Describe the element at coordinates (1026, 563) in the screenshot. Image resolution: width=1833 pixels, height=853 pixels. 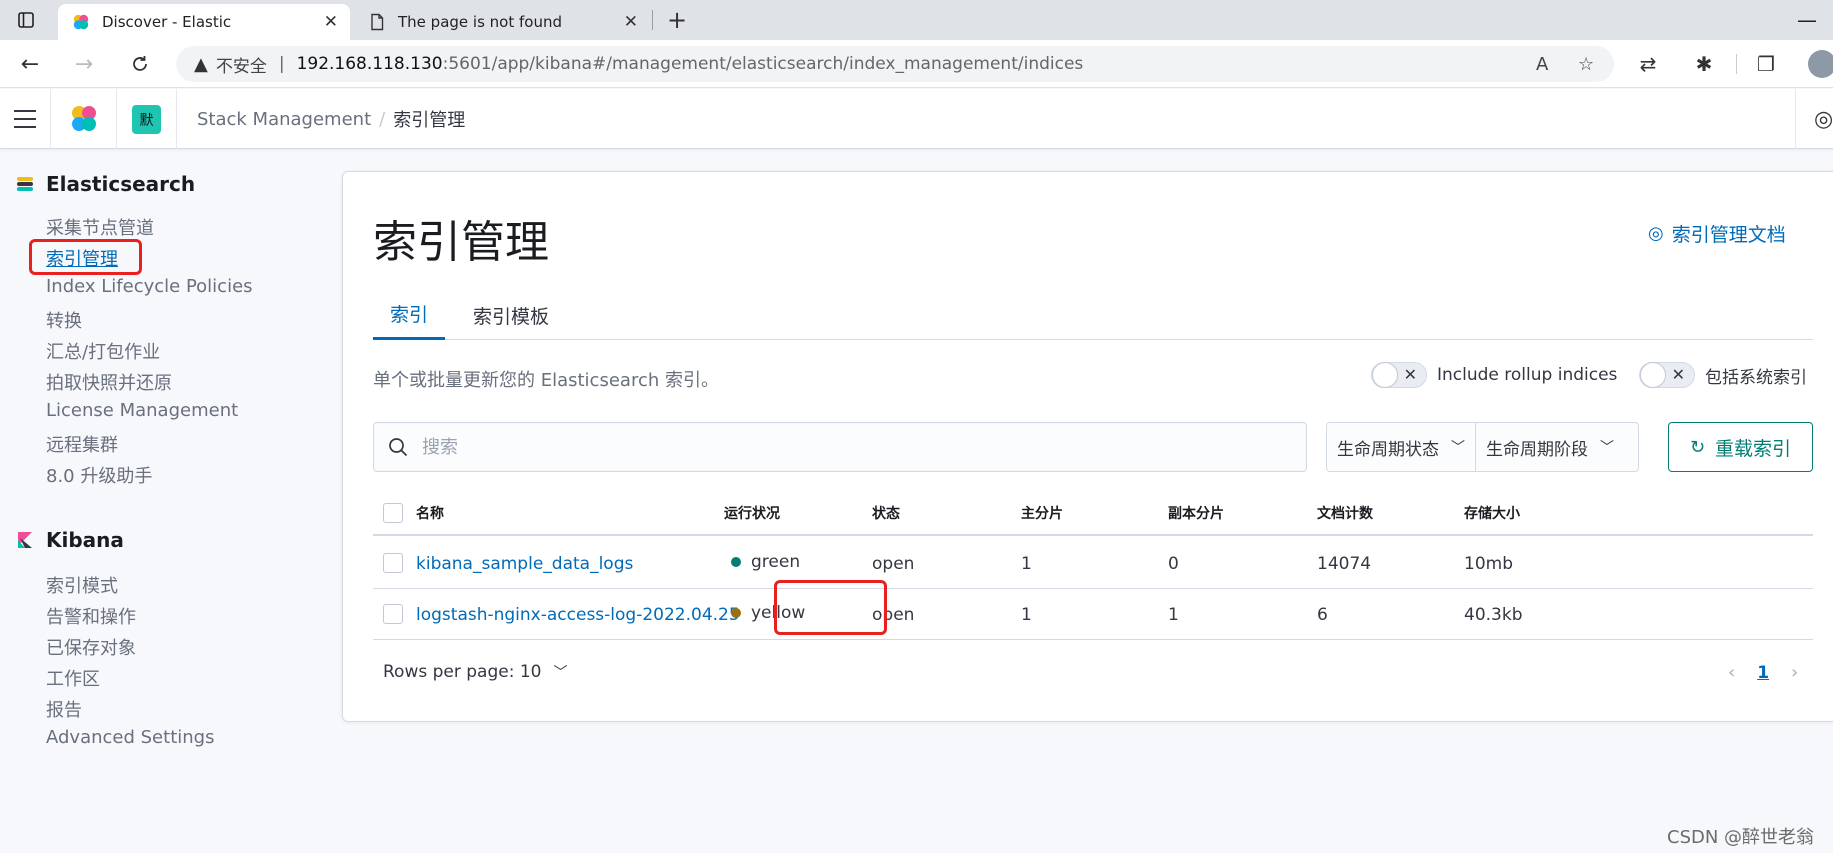
I see `primaries-cell: 1` at that location.